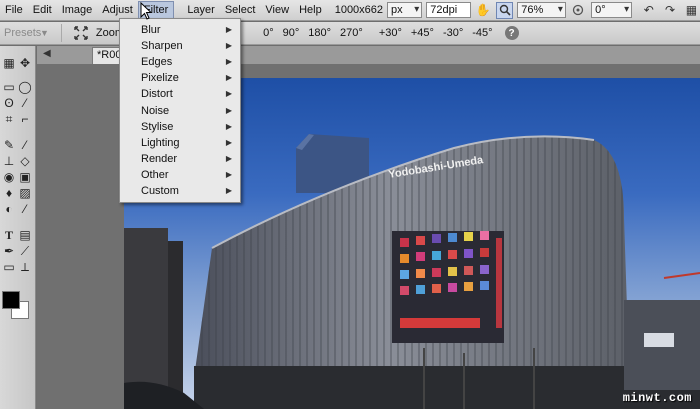 This screenshot has height=409, width=700. I want to click on pencil-icon: ✎, so click(9, 145).